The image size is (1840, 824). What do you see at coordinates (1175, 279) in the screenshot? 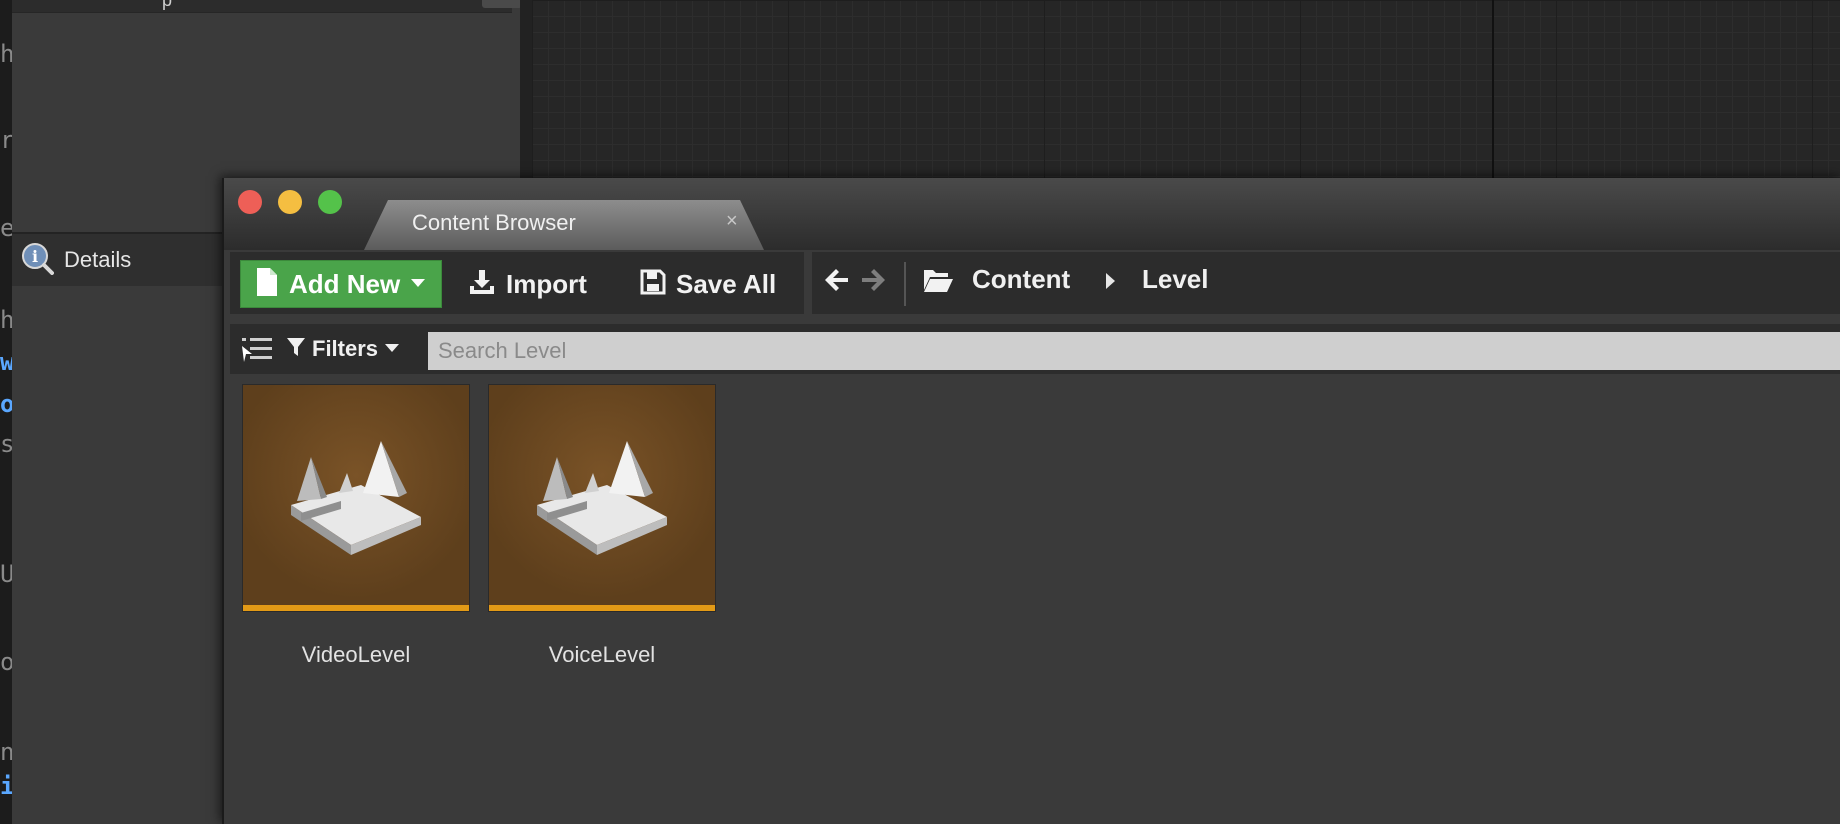
I see `breadcrumb-level: Level` at bounding box center [1175, 279].